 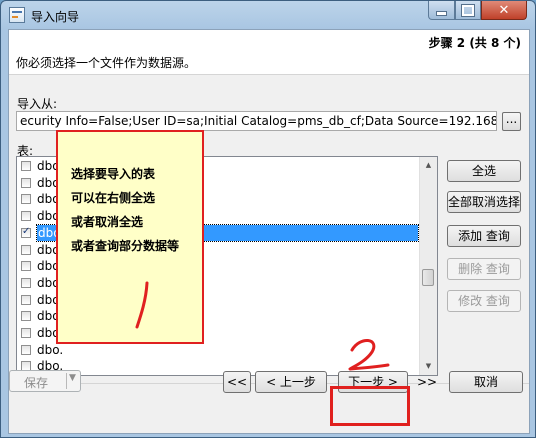 What do you see at coordinates (37, 104) in the screenshot?
I see `import-from-label: 导入从:` at bounding box center [37, 104].